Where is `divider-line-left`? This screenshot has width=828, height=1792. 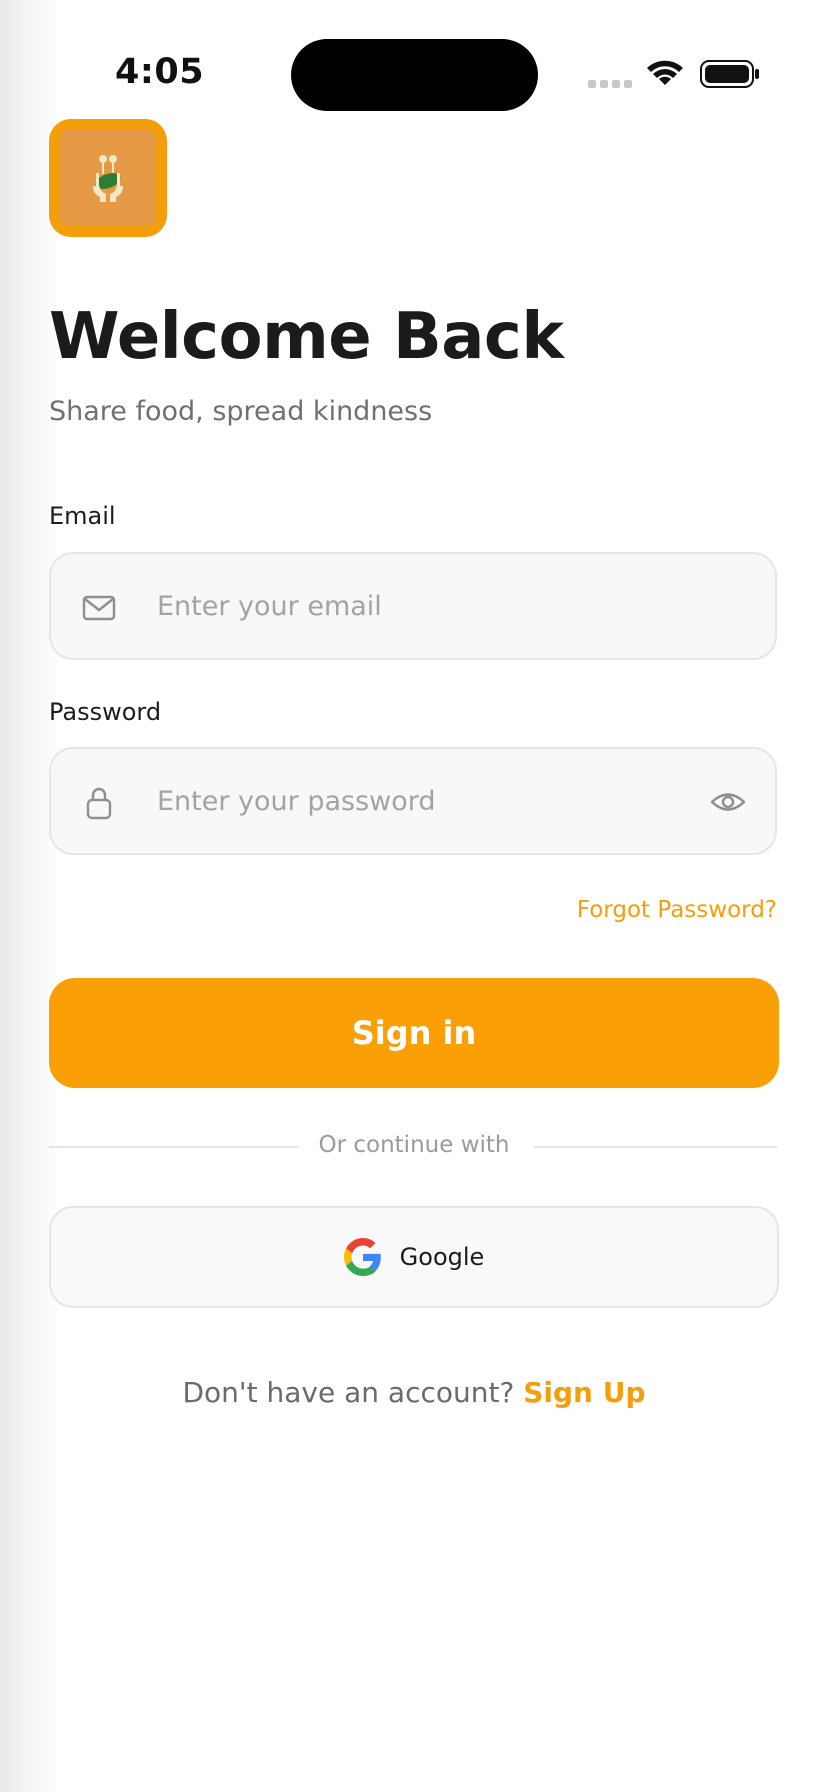
divider-line-left is located at coordinates (174, 1147).